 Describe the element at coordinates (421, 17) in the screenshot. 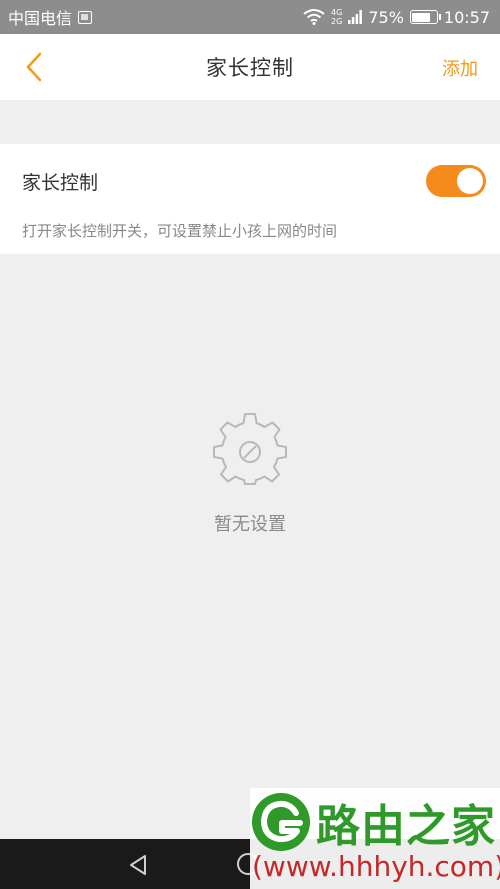

I see `battery-fill` at that location.